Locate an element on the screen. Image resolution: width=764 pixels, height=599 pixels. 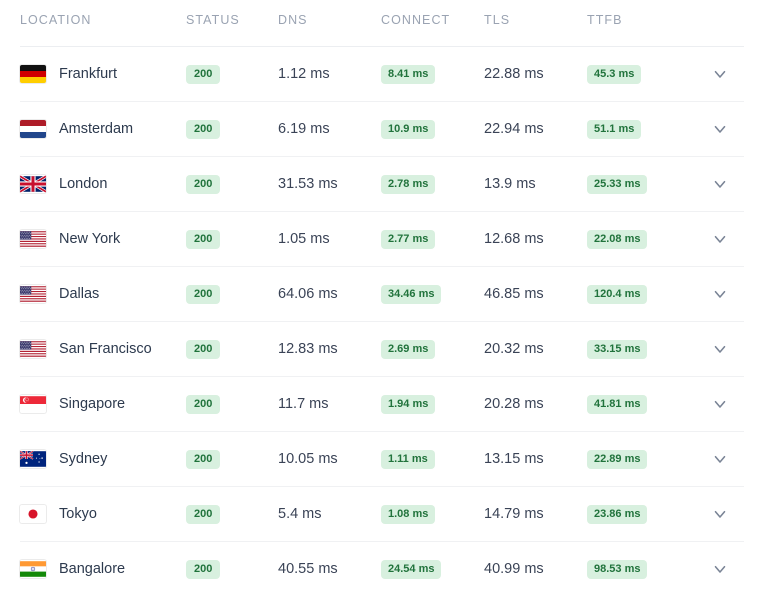
connect-badge: 1.94 ms is located at coordinates (408, 404).